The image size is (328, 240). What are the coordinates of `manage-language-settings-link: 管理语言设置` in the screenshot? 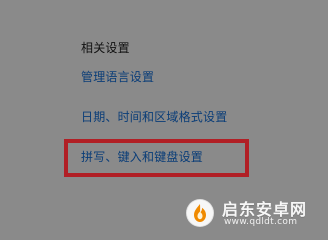 It's located at (117, 76).